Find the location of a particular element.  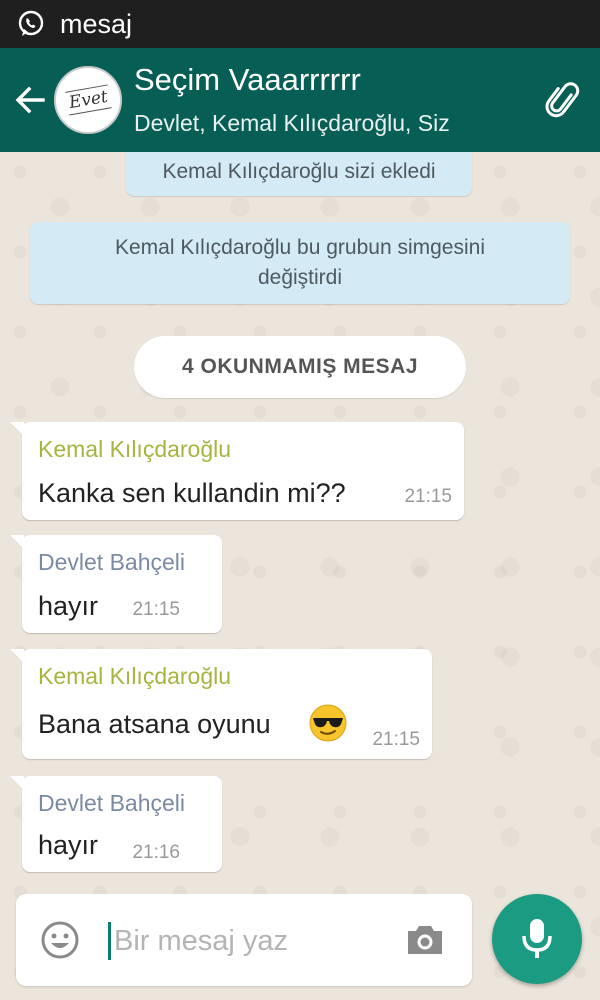

back-button is located at coordinates (30, 100).